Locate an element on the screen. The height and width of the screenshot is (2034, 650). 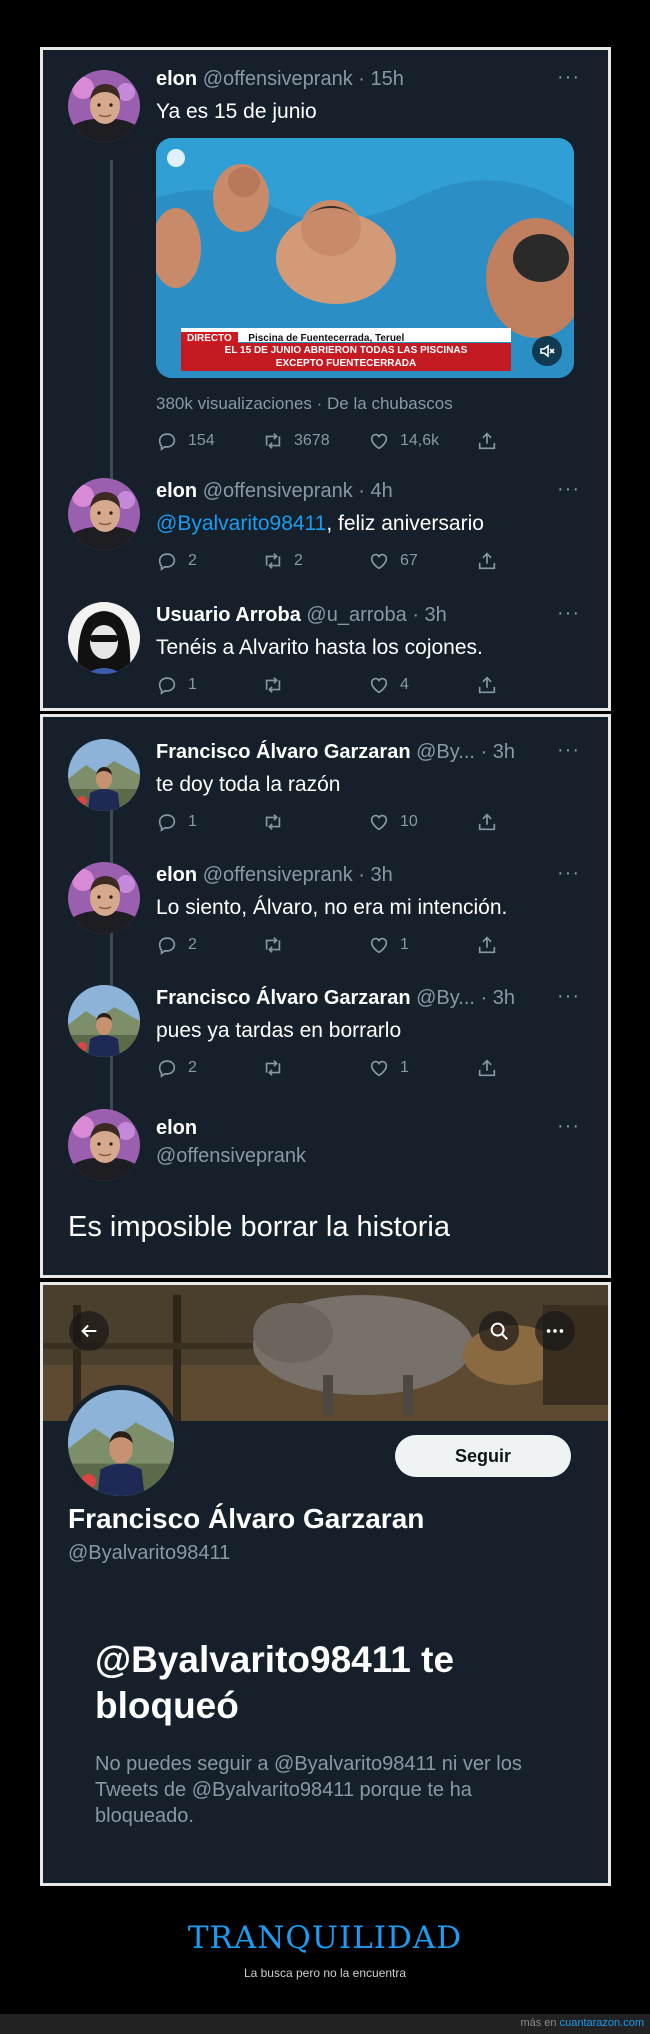
tweet-header: elon @offensiveprank · 15h is located at coordinates (280, 79).